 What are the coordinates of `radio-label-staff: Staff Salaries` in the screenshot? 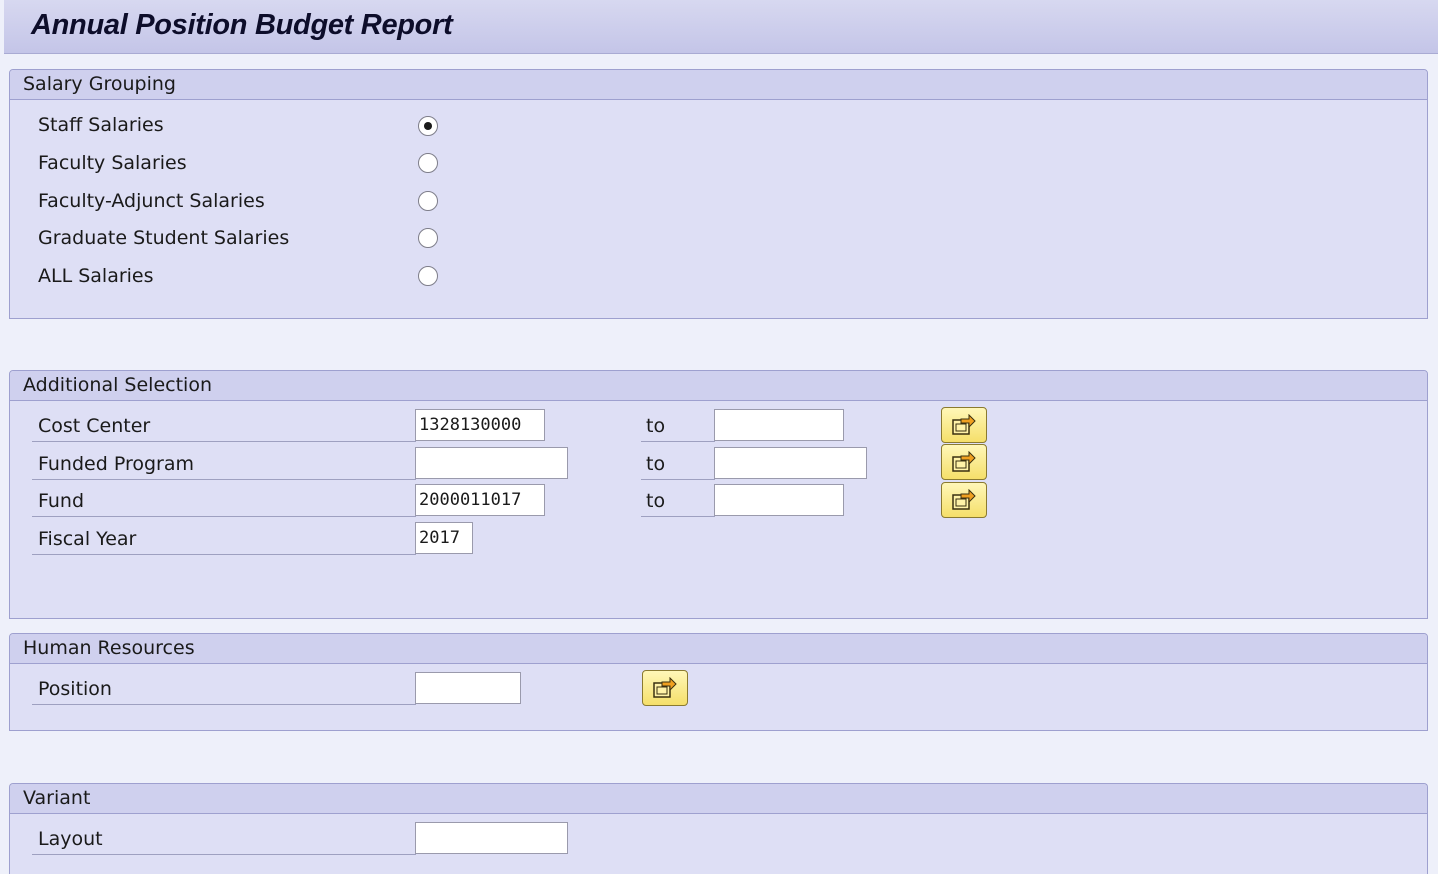 It's located at (101, 125).